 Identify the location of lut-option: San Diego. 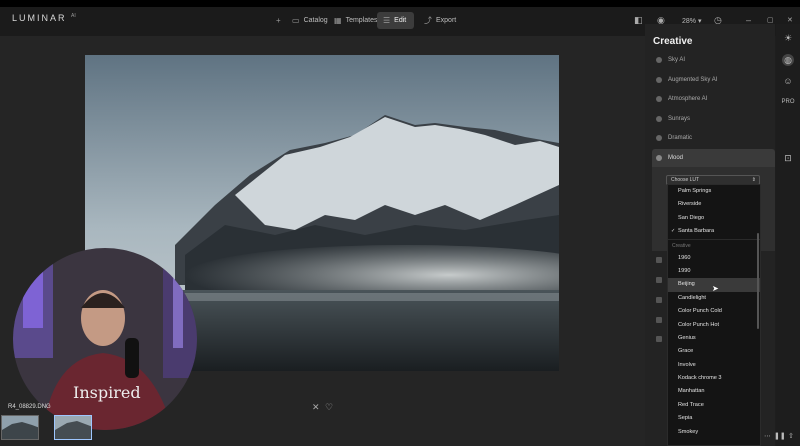
(714, 218).